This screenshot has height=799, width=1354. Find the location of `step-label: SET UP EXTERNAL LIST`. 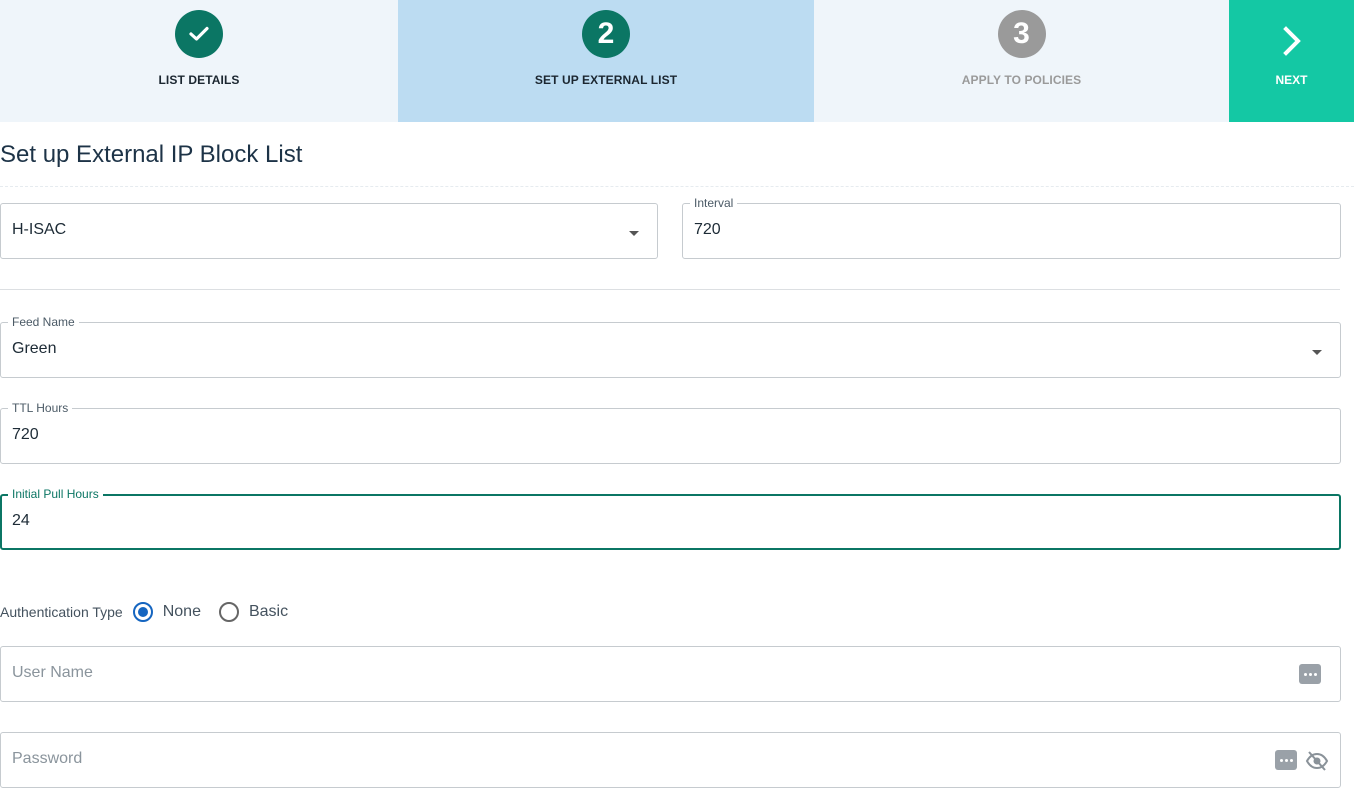

step-label: SET UP EXTERNAL LIST is located at coordinates (606, 80).